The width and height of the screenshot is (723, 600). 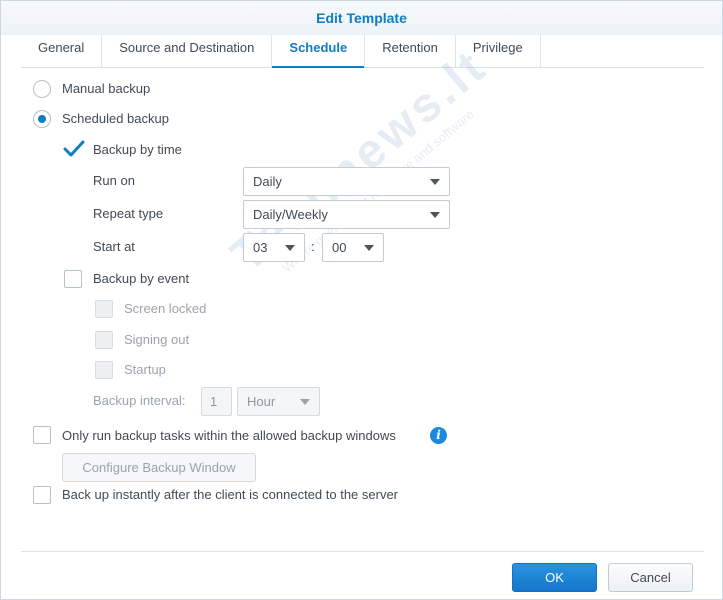 I want to click on backup-by-event-checkbox, so click(x=73, y=279).